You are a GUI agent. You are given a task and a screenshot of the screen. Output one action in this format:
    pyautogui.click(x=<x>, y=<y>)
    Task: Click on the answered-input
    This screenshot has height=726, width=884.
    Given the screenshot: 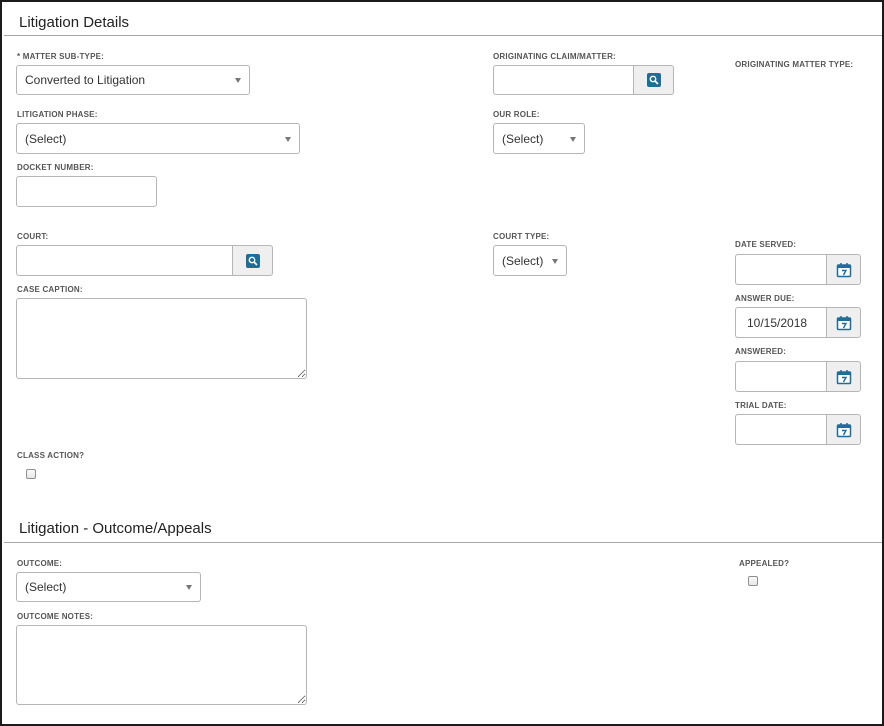 What is the action you would take?
    pyautogui.click(x=780, y=376)
    